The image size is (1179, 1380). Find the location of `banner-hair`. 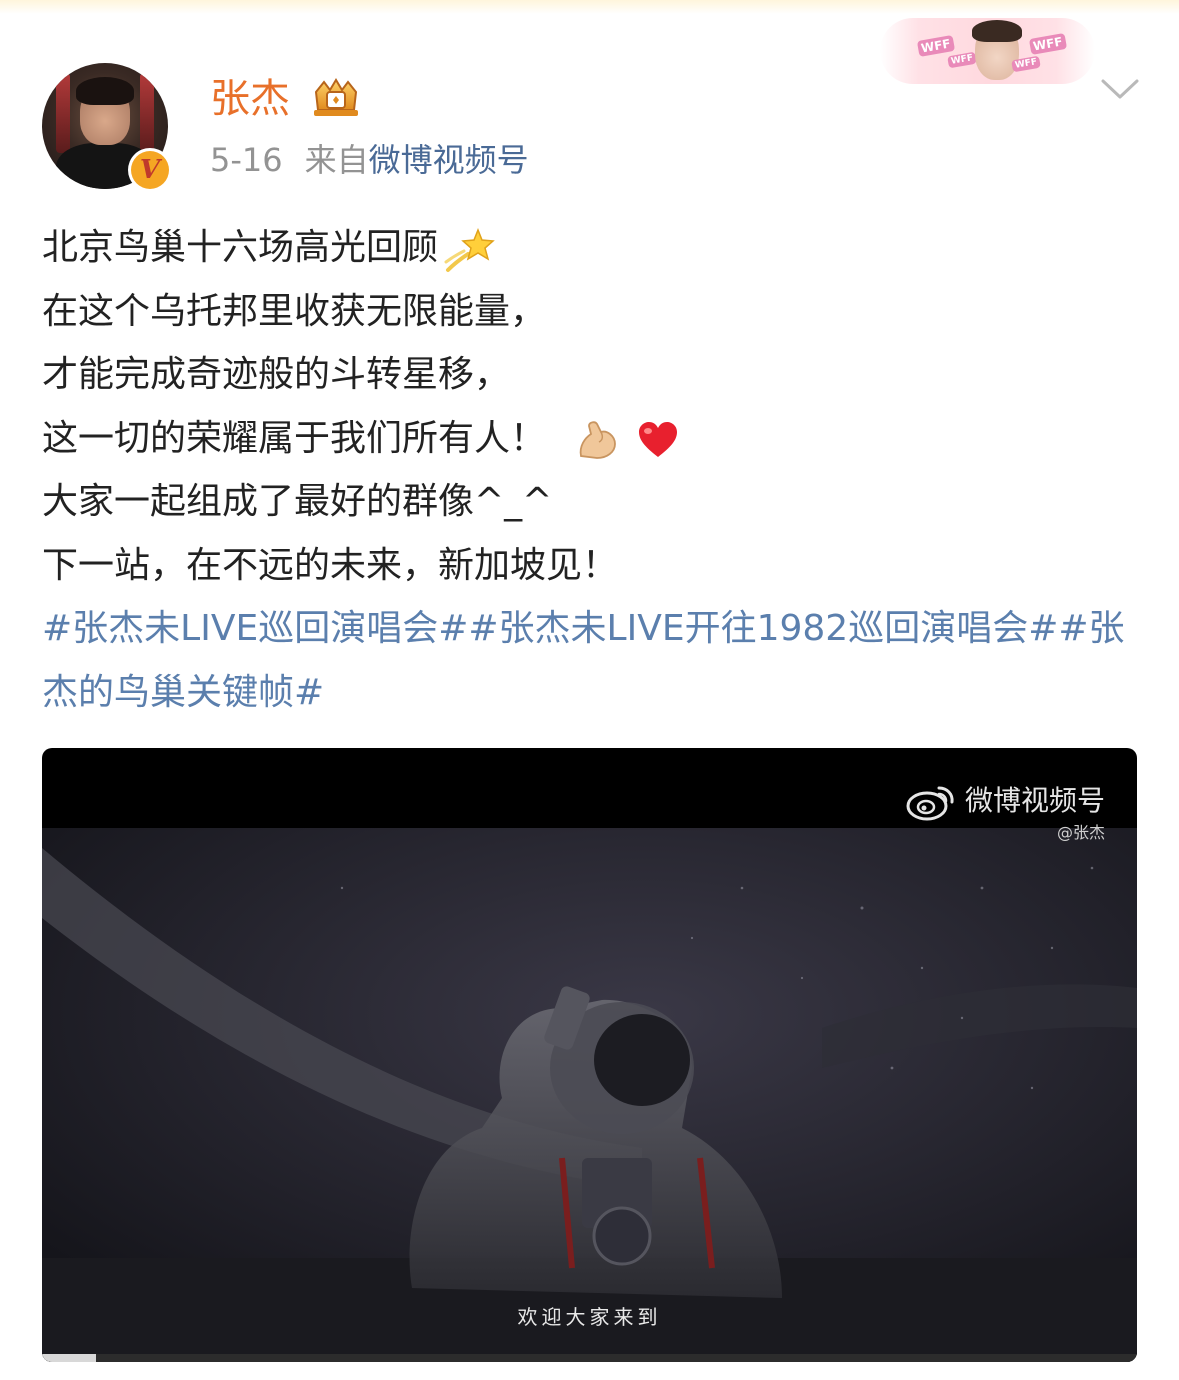

banner-hair is located at coordinates (997, 31).